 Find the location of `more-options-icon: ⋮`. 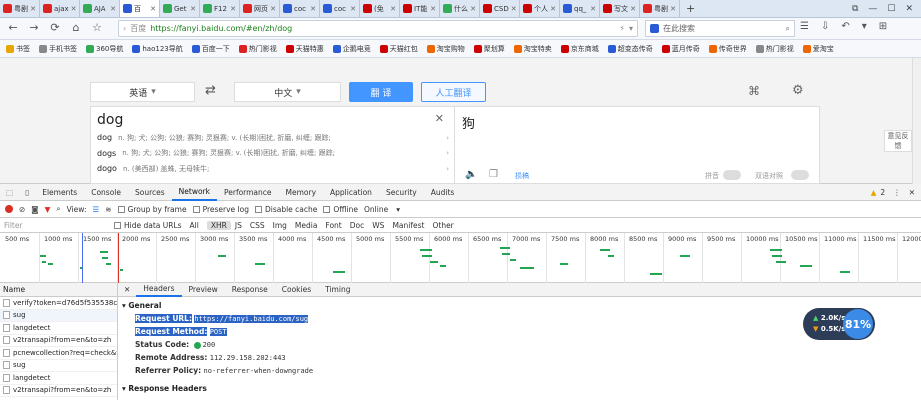

more-options-icon: ⋮ is located at coordinates (901, 192).